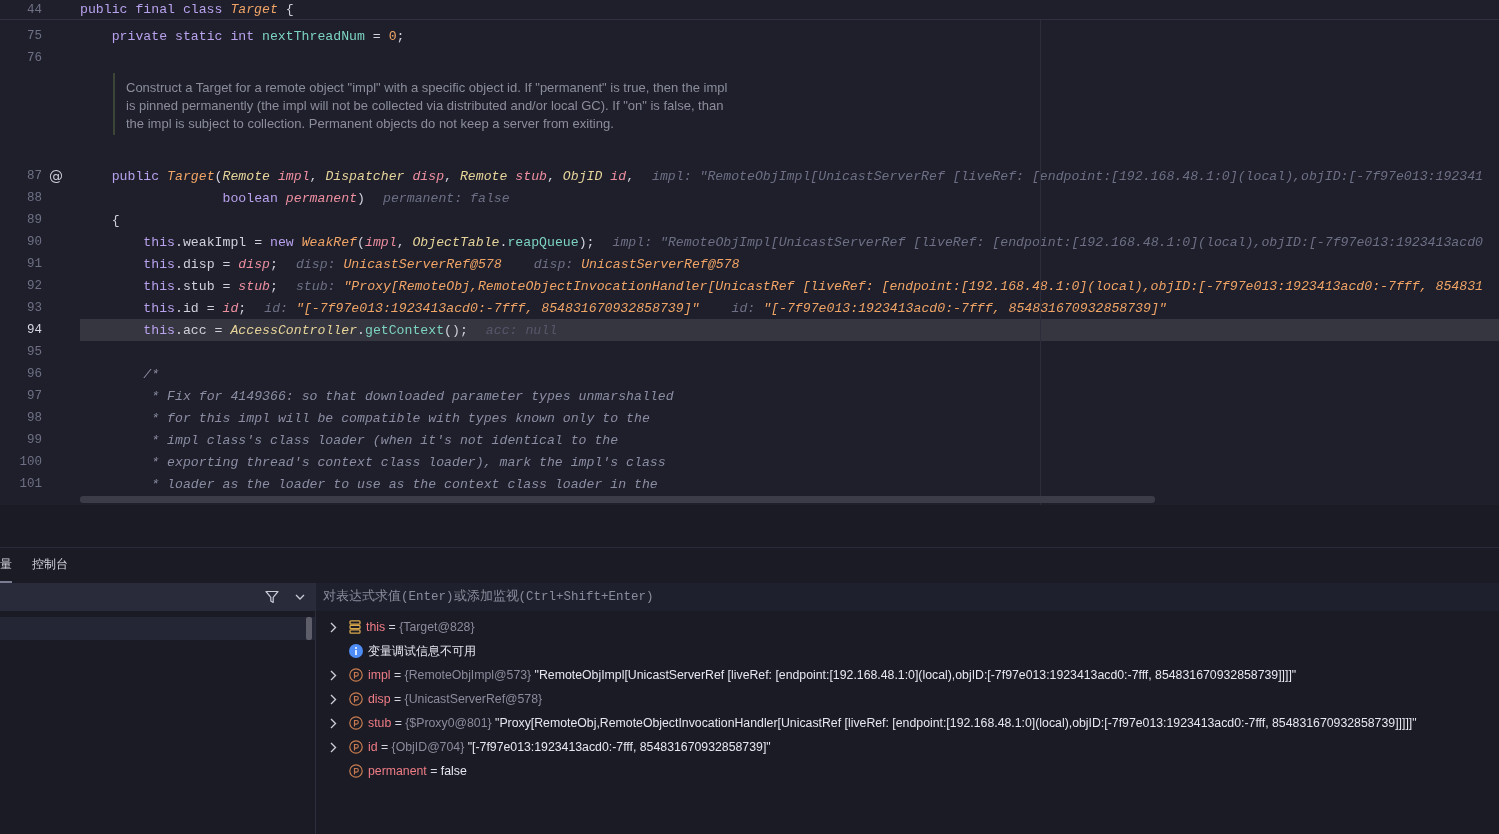 Image resolution: width=1499 pixels, height=834 pixels. What do you see at coordinates (34, 418) in the screenshot?
I see `line-number: 98` at bounding box center [34, 418].